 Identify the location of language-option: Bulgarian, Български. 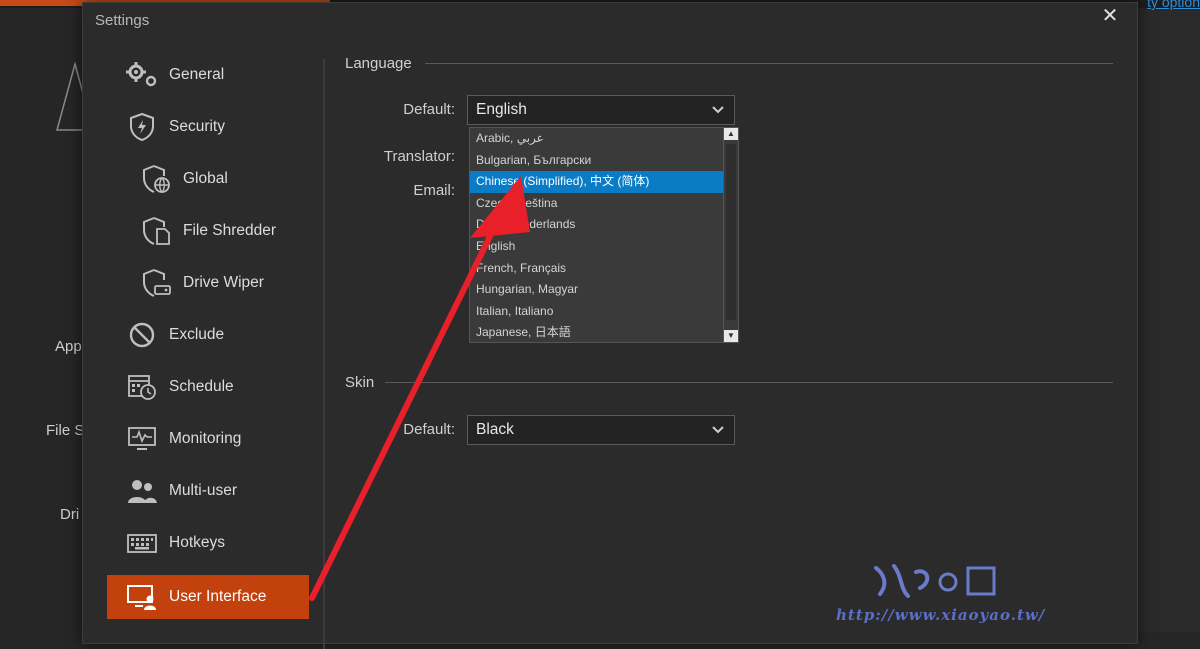
(597, 161).